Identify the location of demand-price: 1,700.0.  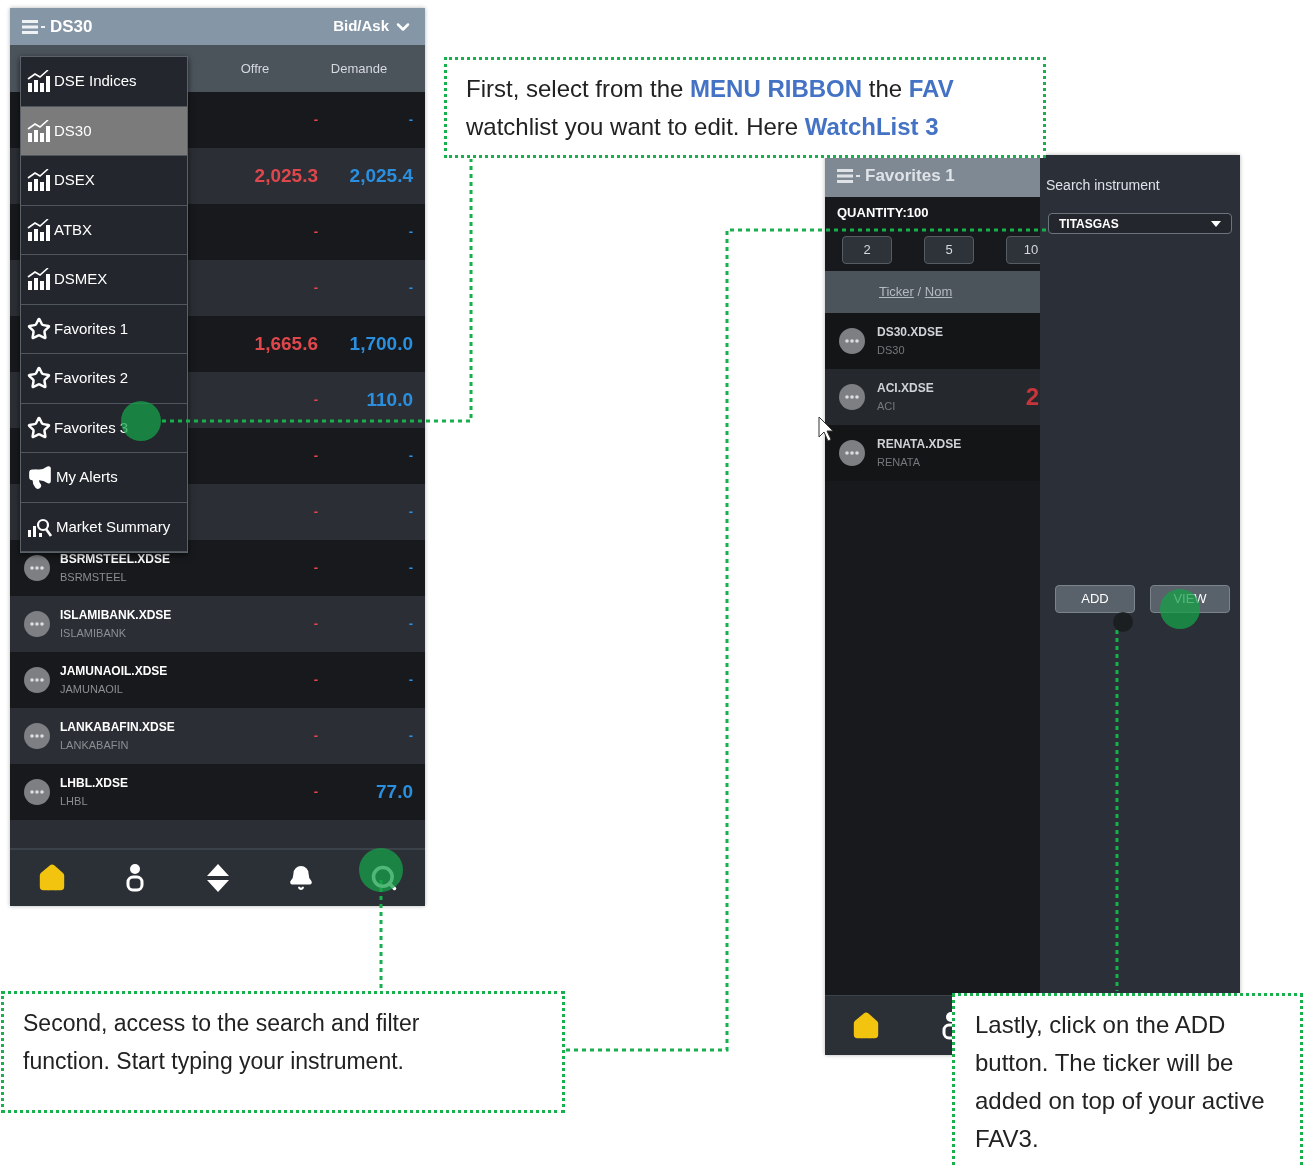
(380, 343).